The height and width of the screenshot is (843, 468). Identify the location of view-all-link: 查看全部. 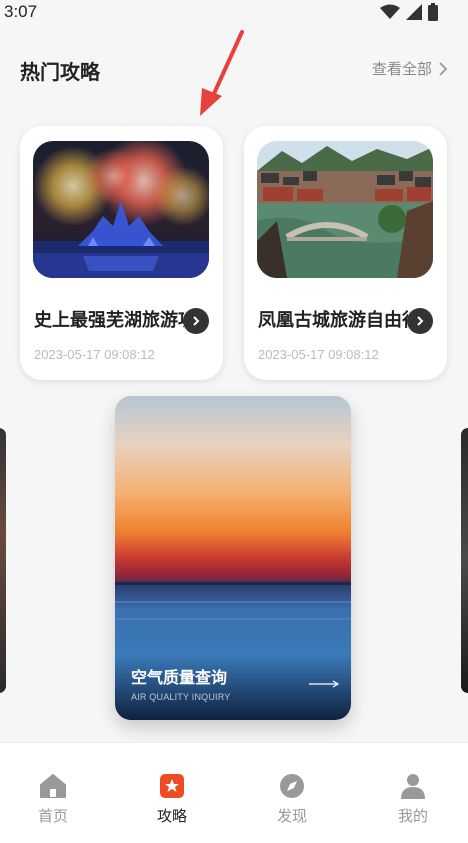
(410, 68).